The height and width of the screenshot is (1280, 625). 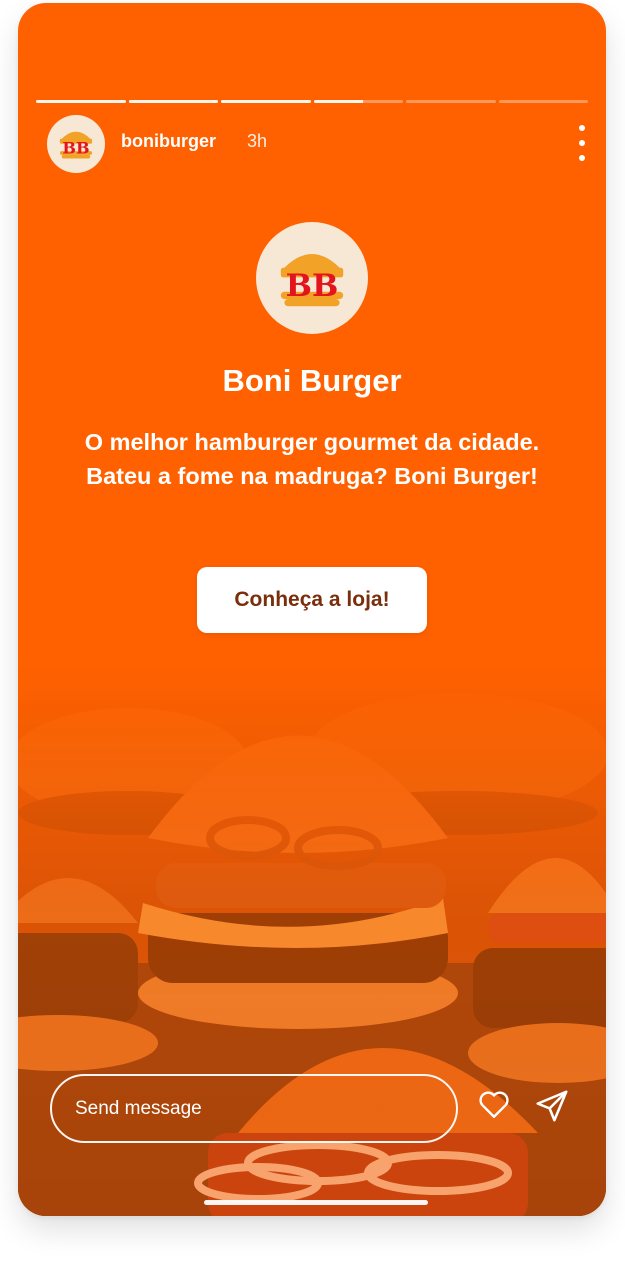 I want to click on username: boniburger, so click(x=168, y=141).